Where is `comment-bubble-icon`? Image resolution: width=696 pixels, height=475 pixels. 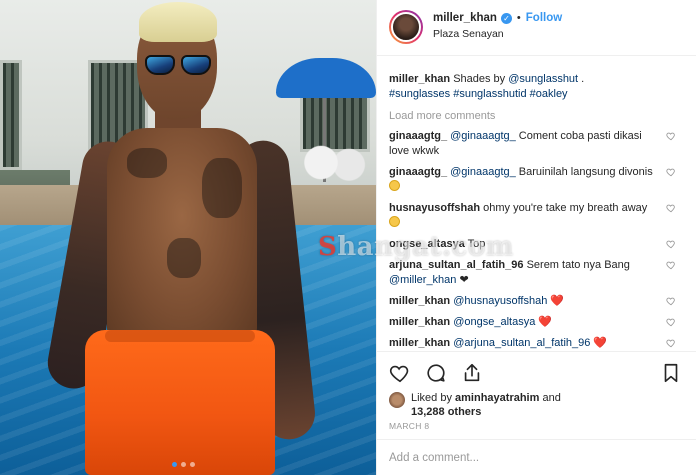 comment-bubble-icon is located at coordinates (436, 373).